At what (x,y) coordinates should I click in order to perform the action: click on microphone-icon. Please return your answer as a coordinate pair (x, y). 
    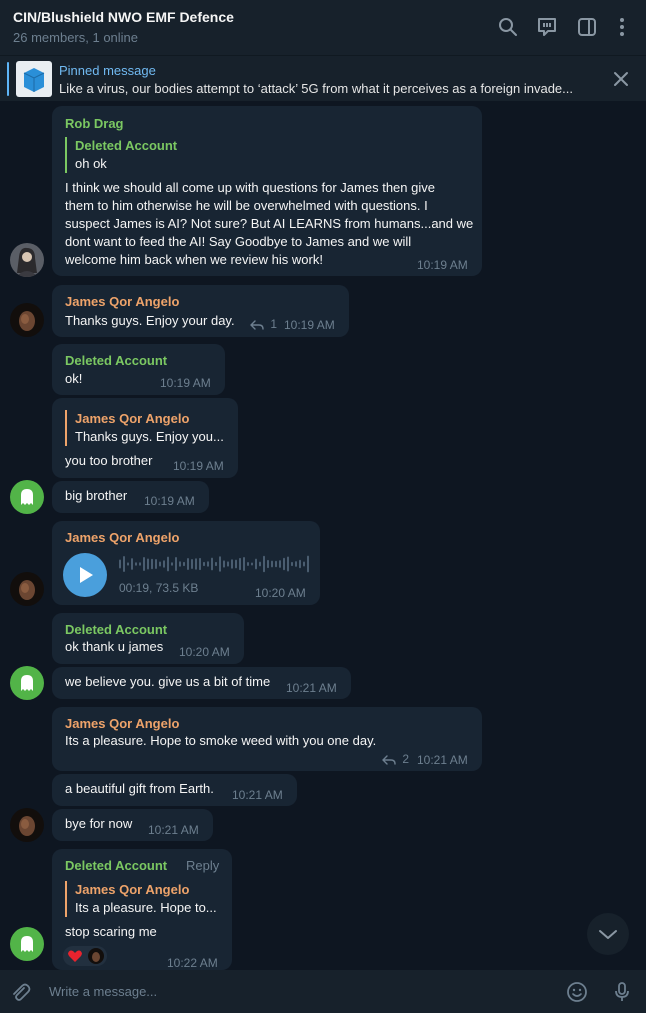
    Looking at the image, I should click on (622, 992).